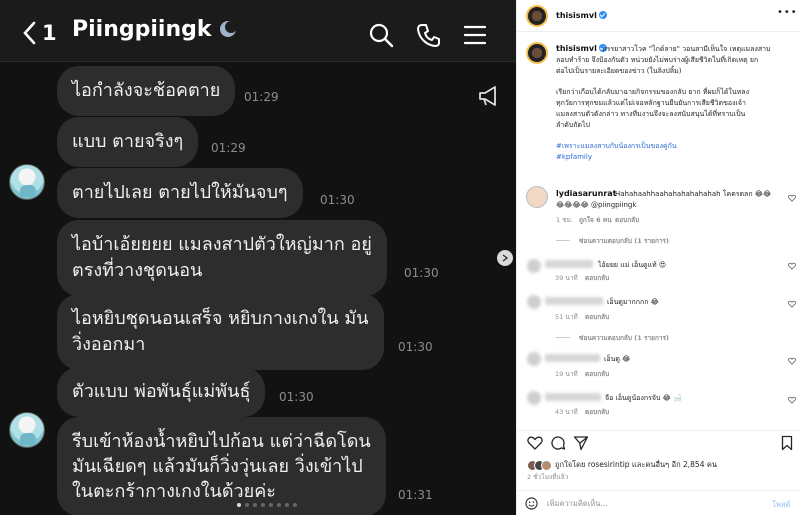 This screenshot has height=515, width=800. I want to click on comment-icon, so click(558, 443).